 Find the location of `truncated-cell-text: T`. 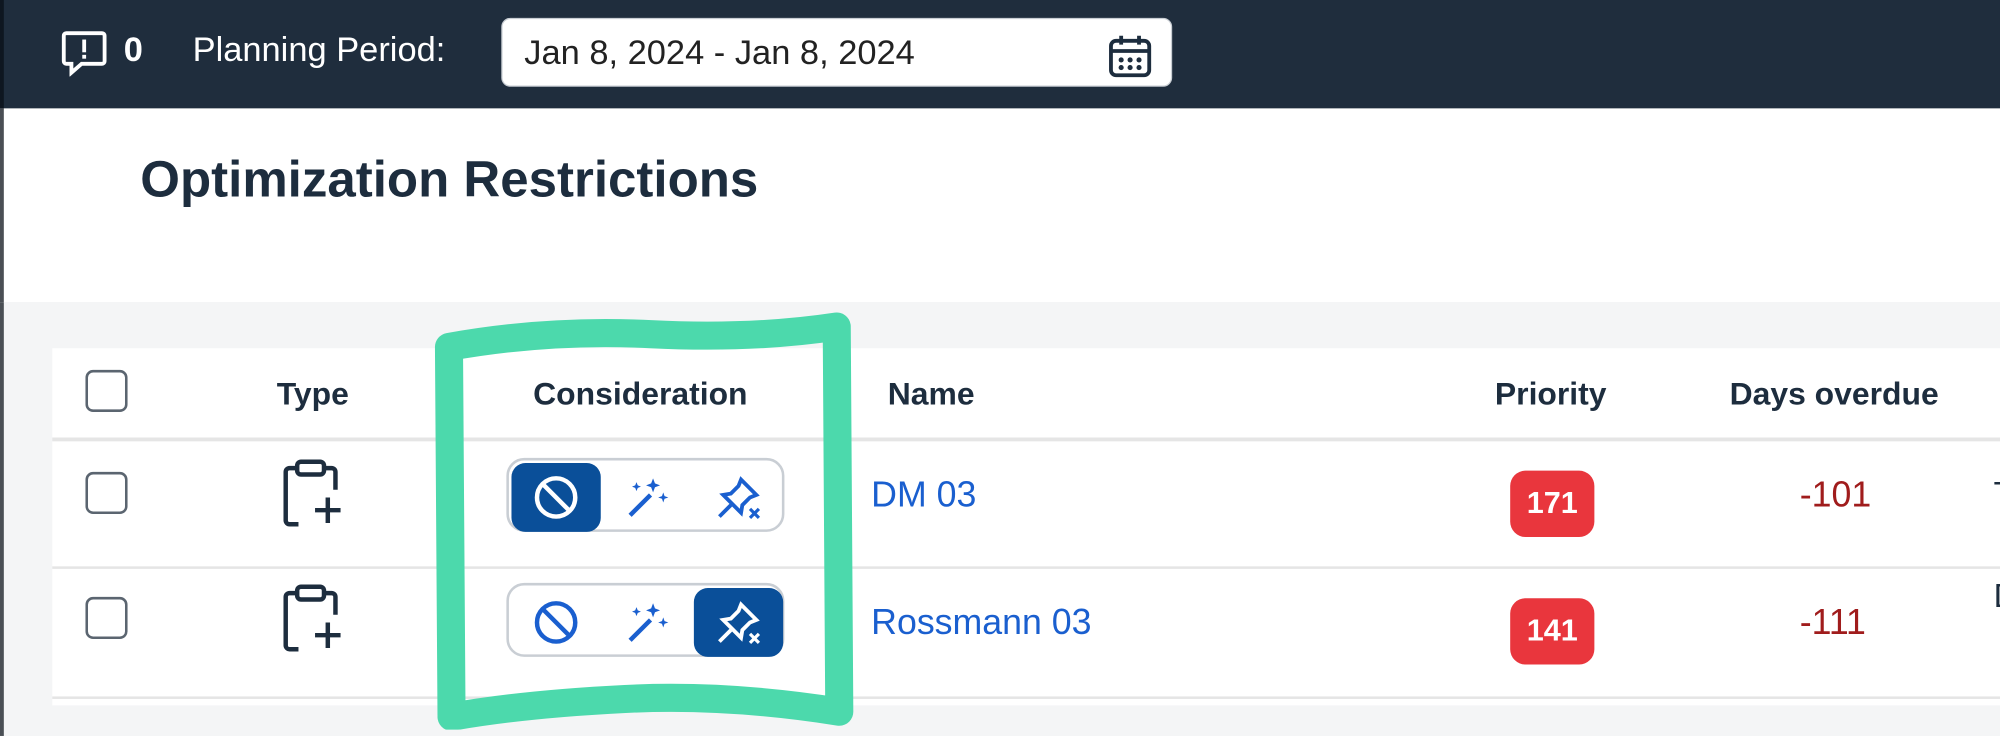

truncated-cell-text: T is located at coordinates (1997, 494).